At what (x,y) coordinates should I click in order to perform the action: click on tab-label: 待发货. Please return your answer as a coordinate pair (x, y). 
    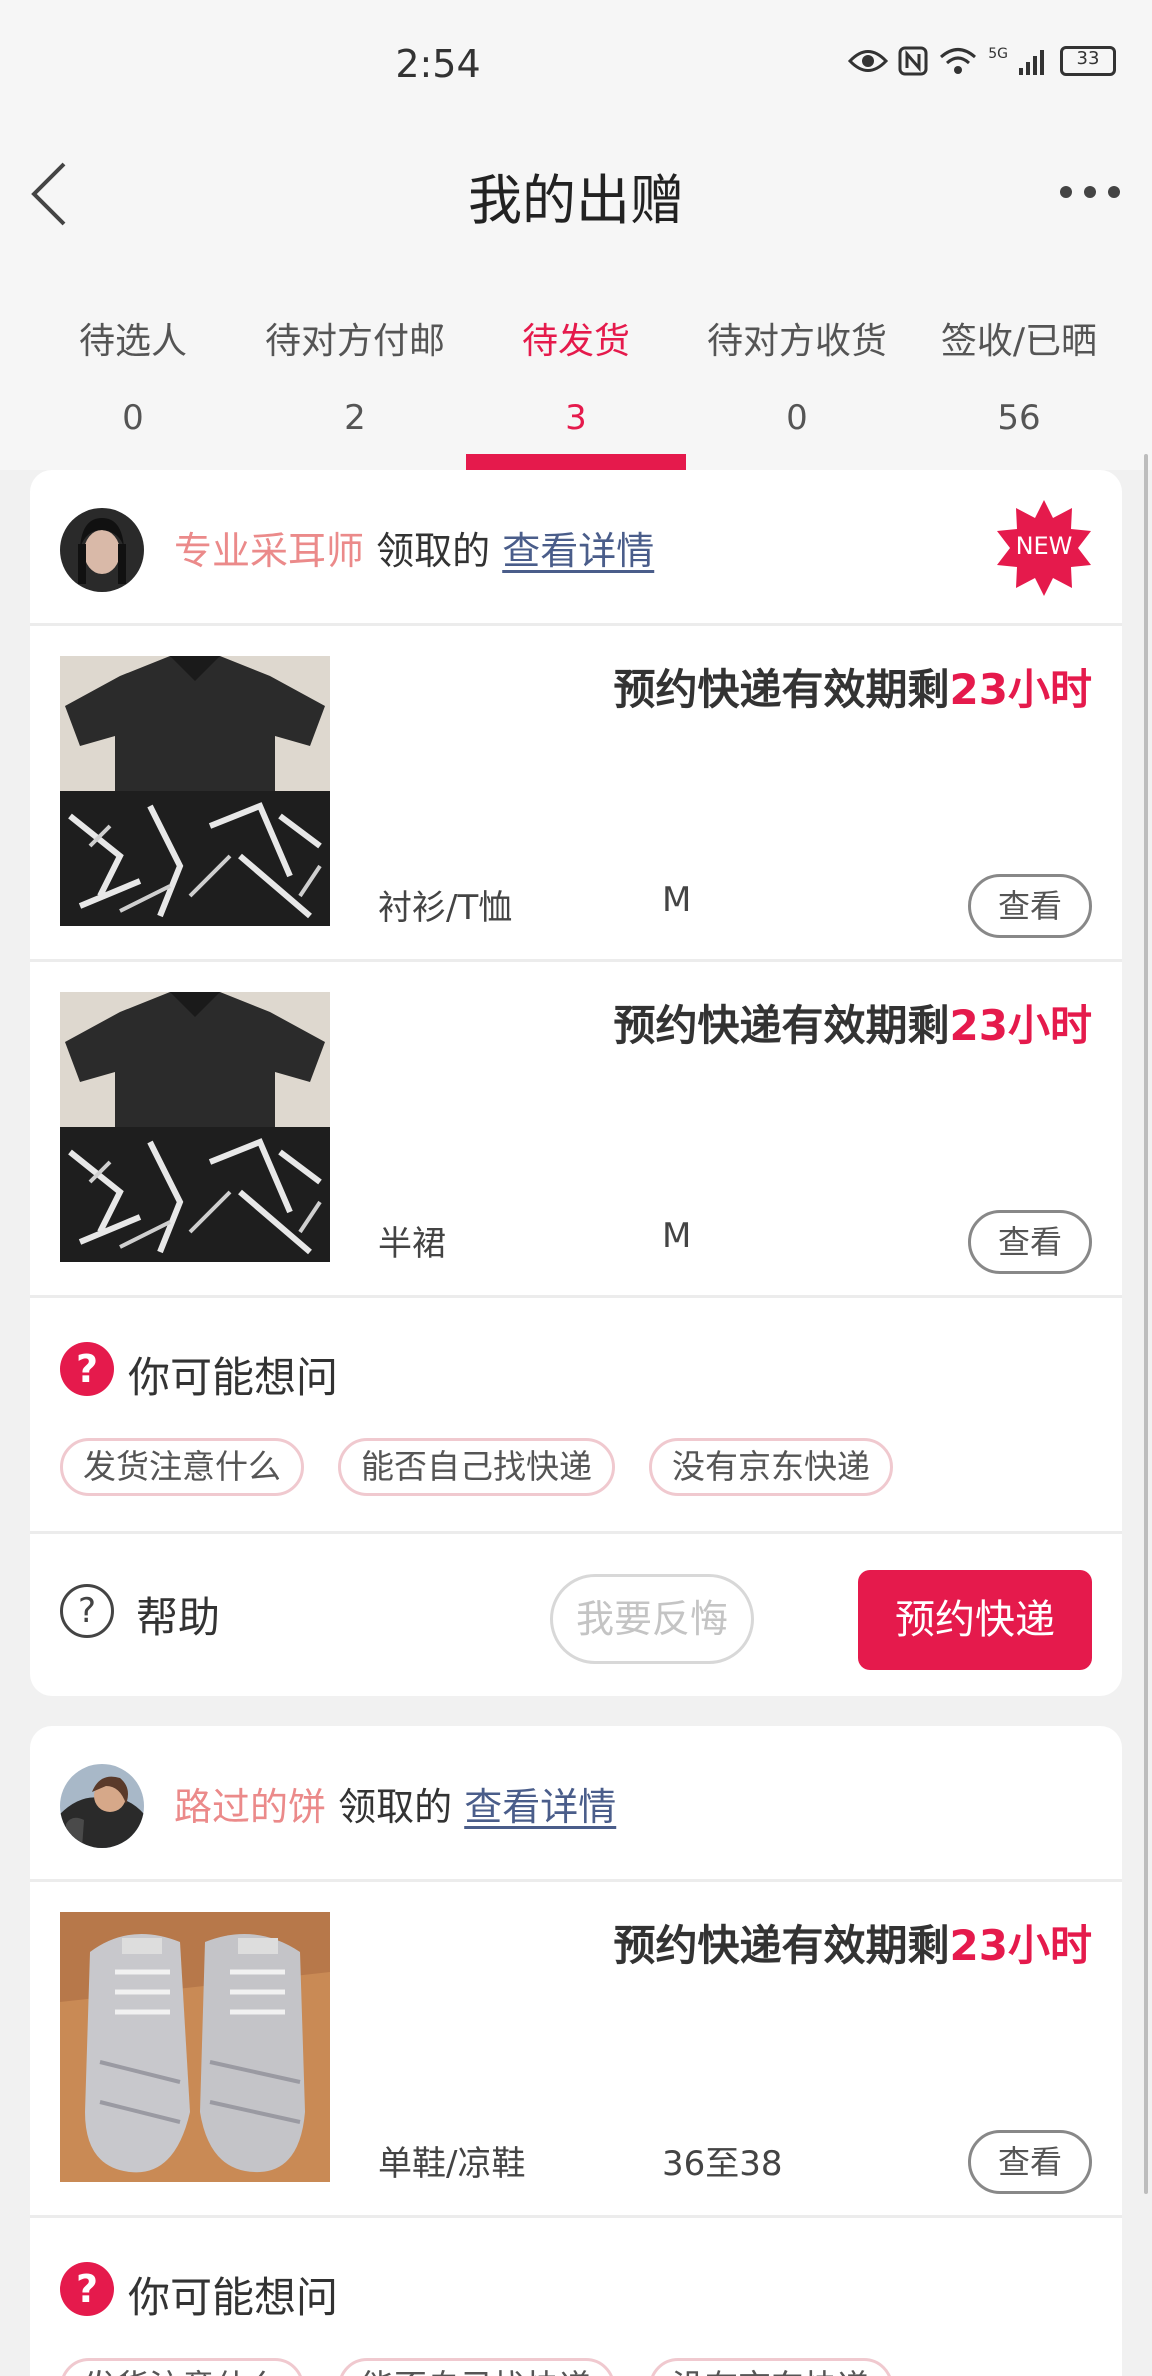
    Looking at the image, I should click on (575, 341).